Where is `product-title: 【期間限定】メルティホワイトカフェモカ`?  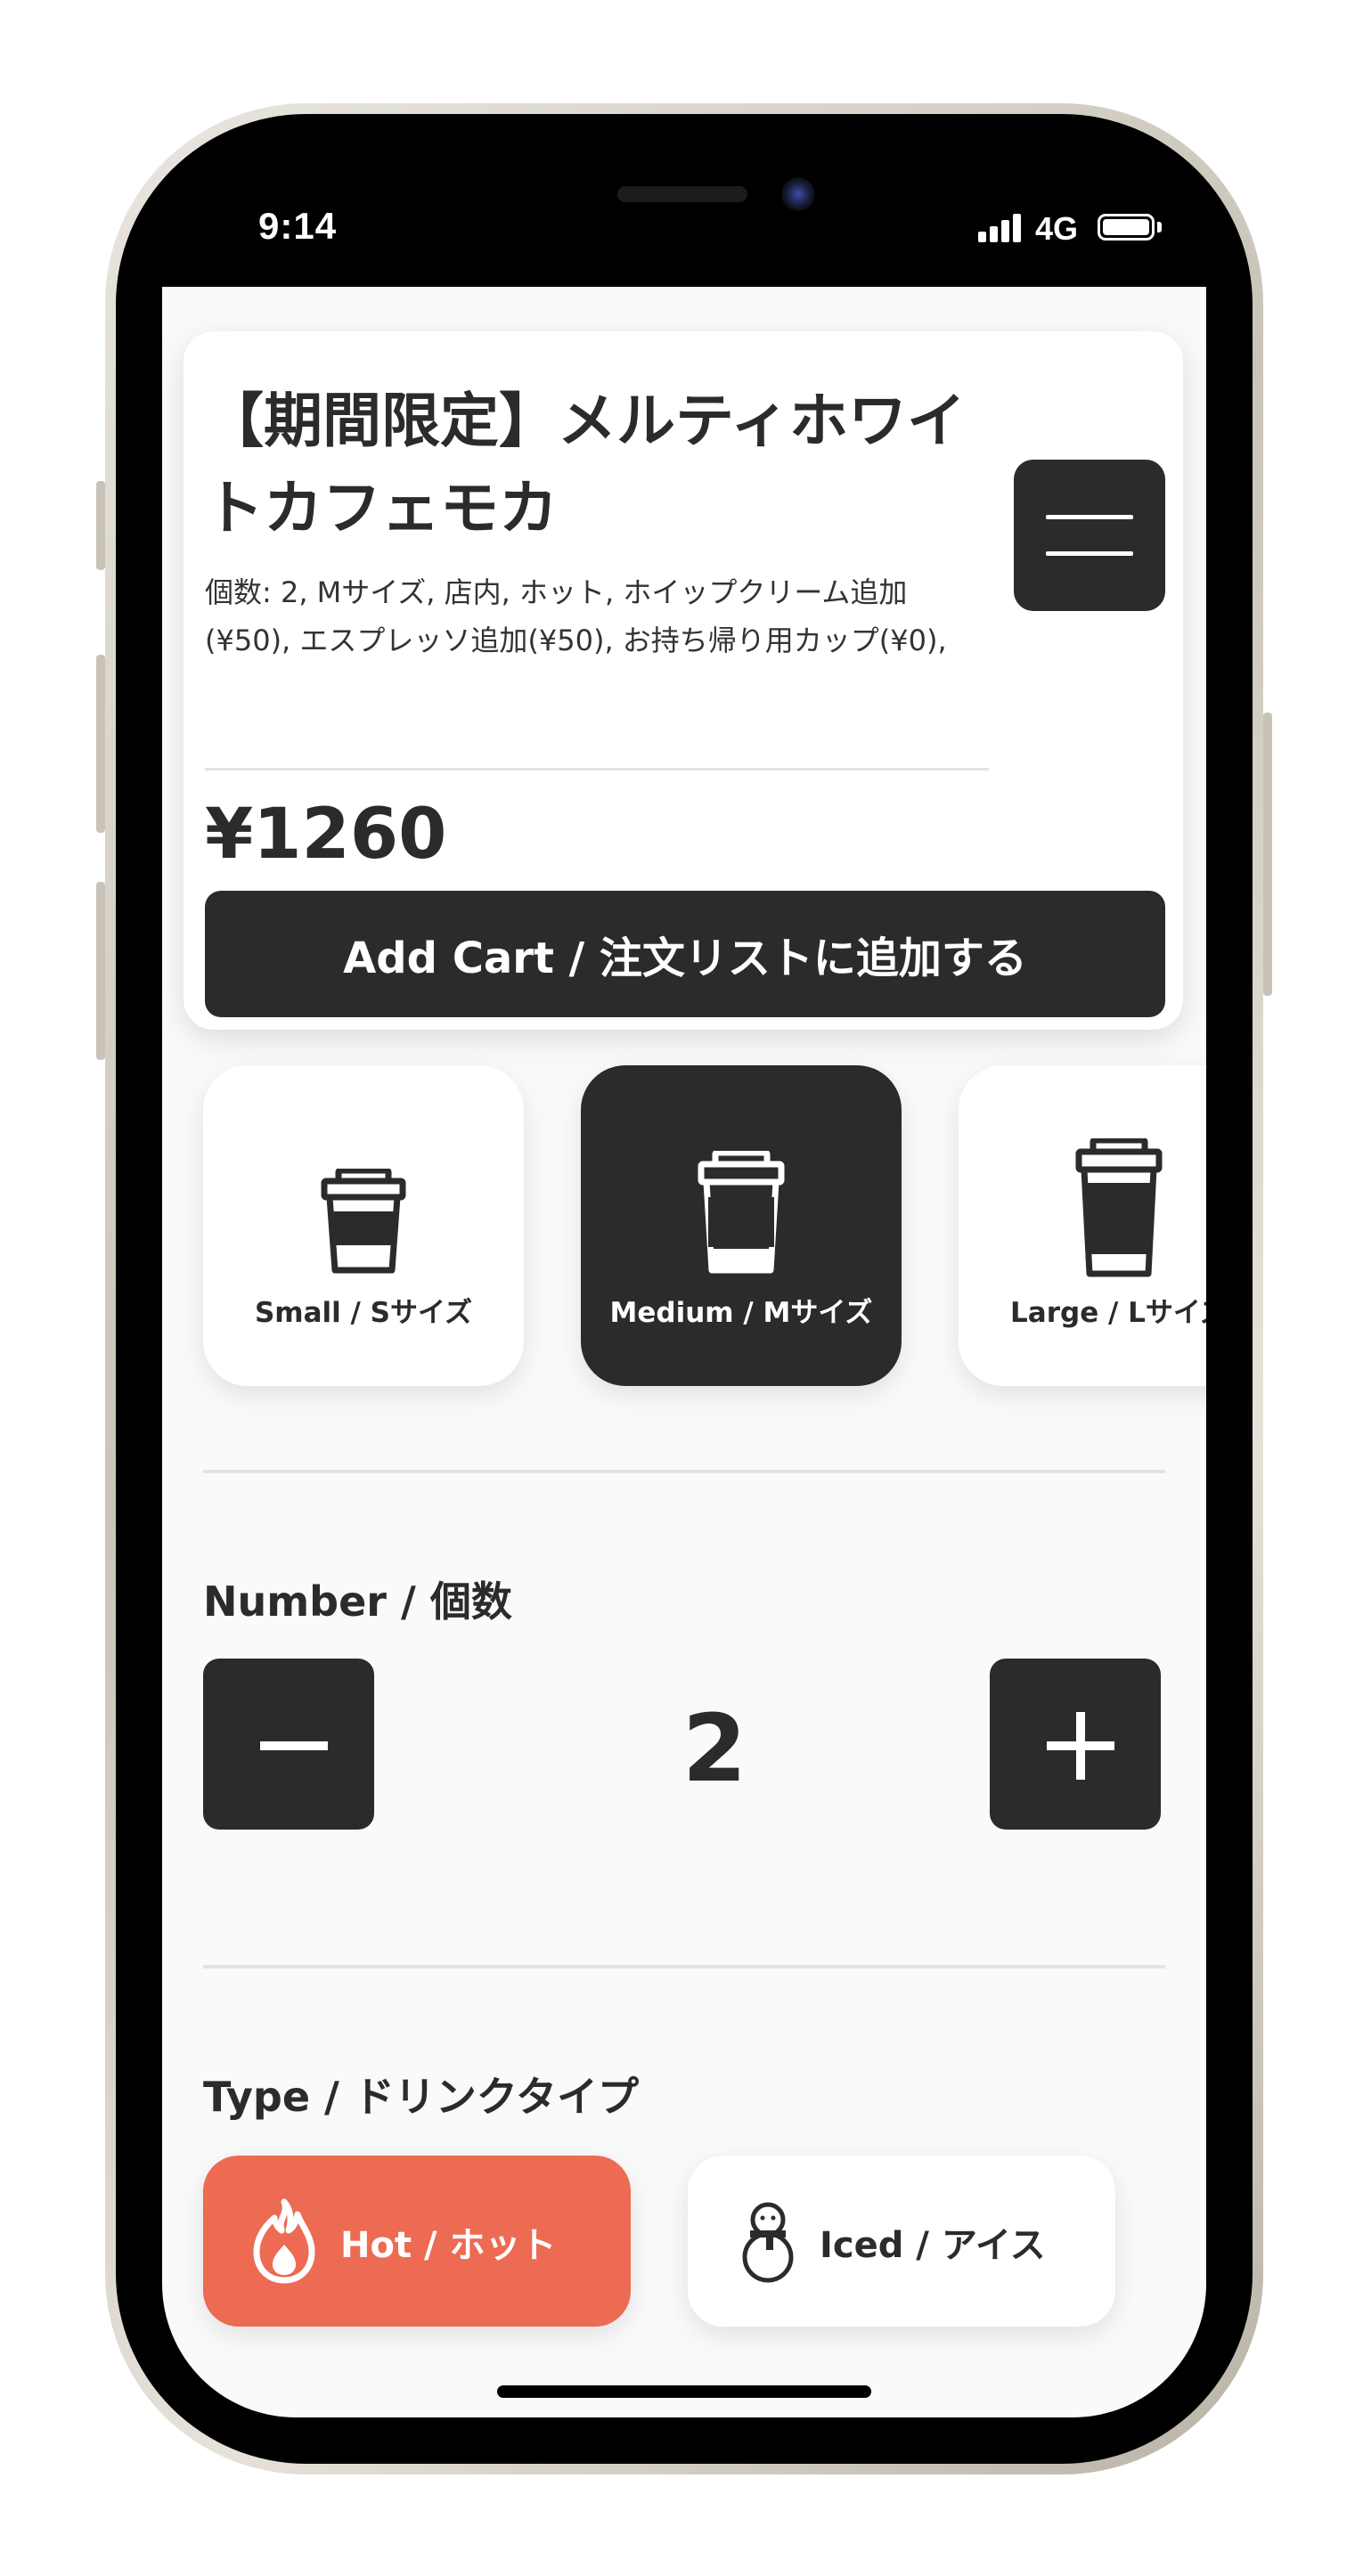 product-title: 【期間限定】メルティホワイトカフェモカ is located at coordinates (586, 464).